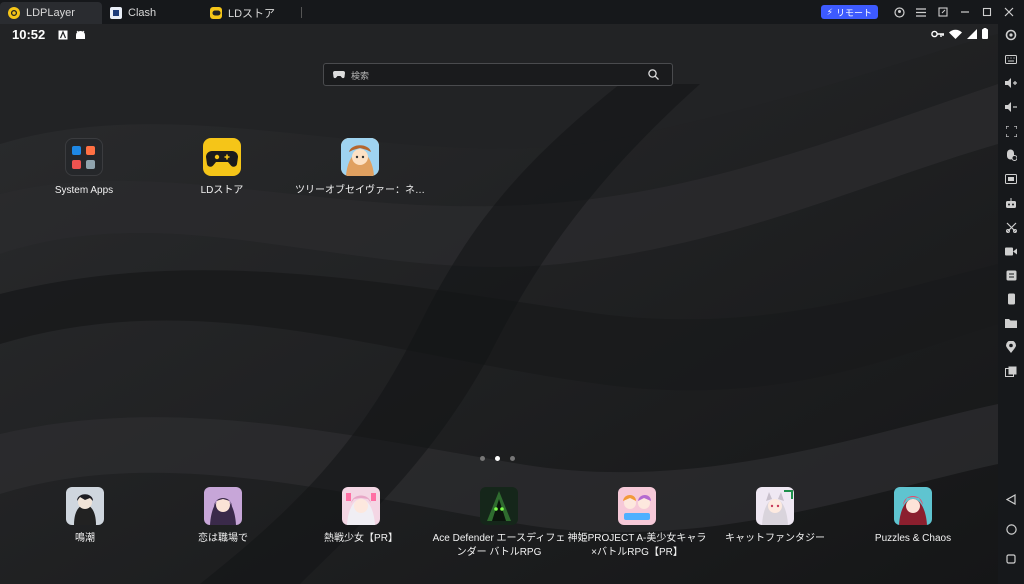 The width and height of the screenshot is (1024, 584). What do you see at coordinates (14, 13) in the screenshot?
I see `ldplayer-logo-icon` at bounding box center [14, 13].